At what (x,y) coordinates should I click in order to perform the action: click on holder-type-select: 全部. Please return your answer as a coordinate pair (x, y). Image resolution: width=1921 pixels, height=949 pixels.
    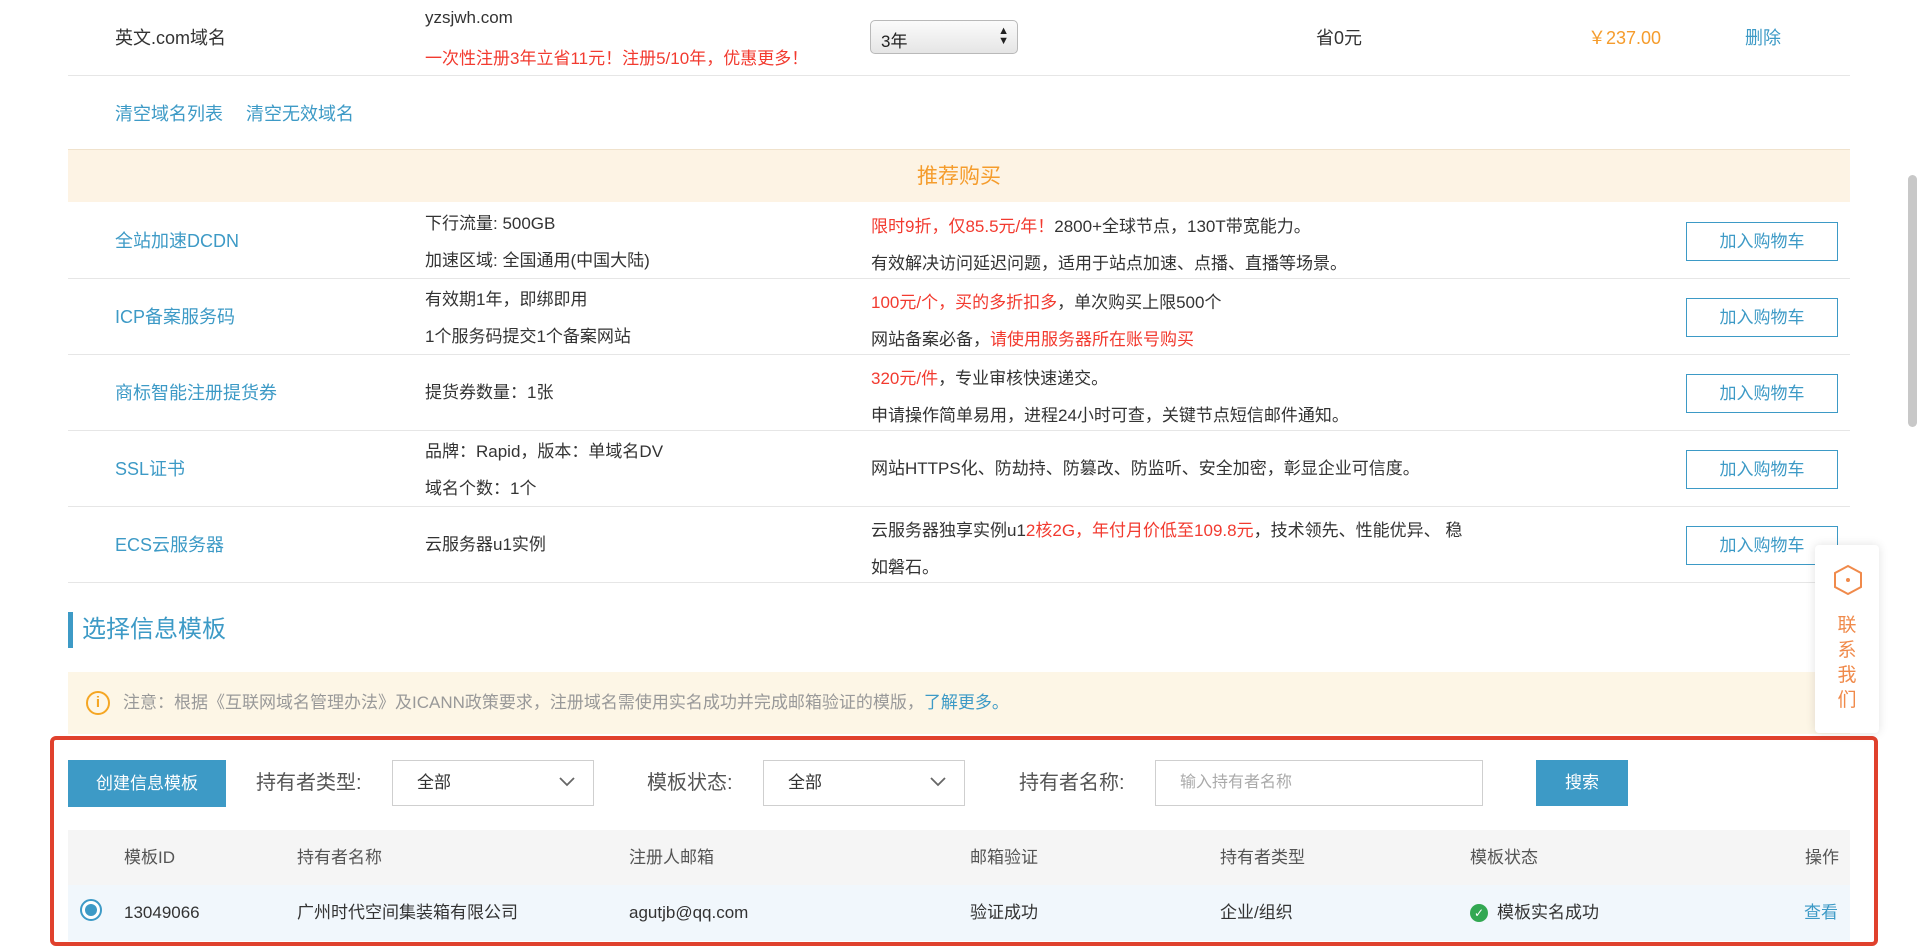
    Looking at the image, I should click on (493, 783).